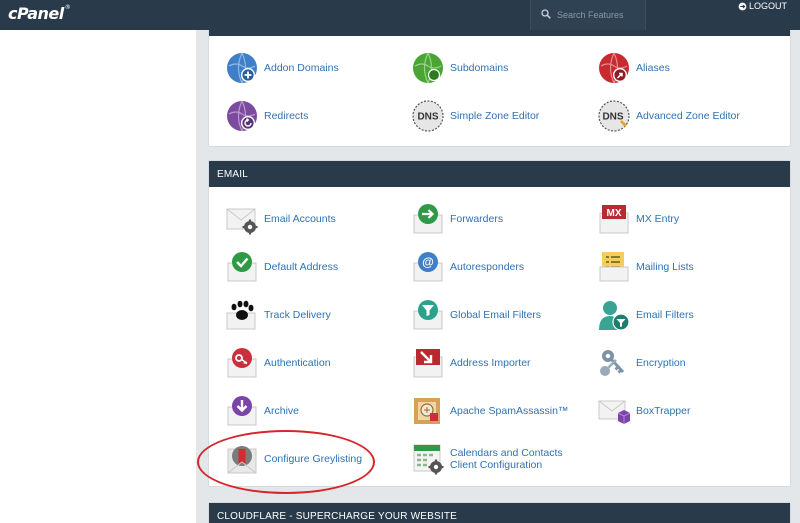  I want to click on spamassassin-link: Apache SpamAssassin™, so click(490, 411).